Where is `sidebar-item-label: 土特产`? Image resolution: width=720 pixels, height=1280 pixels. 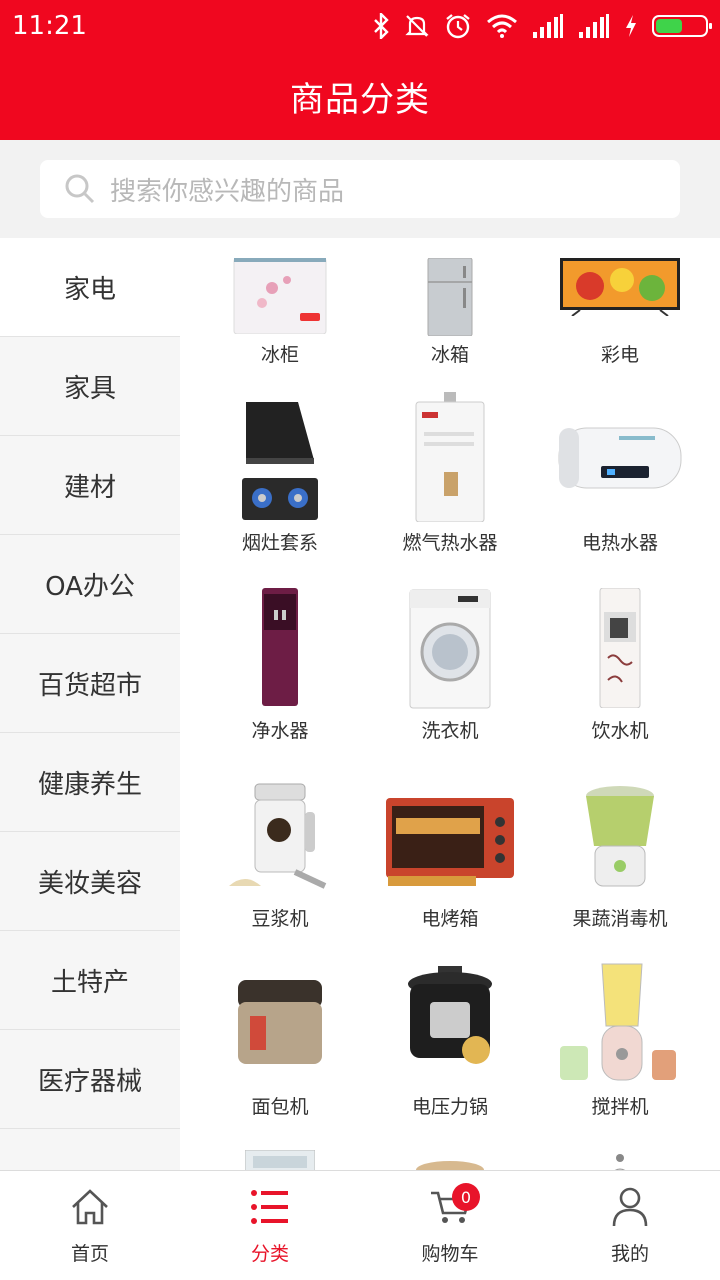
sidebar-item-label: 土特产 is located at coordinates (89, 982).